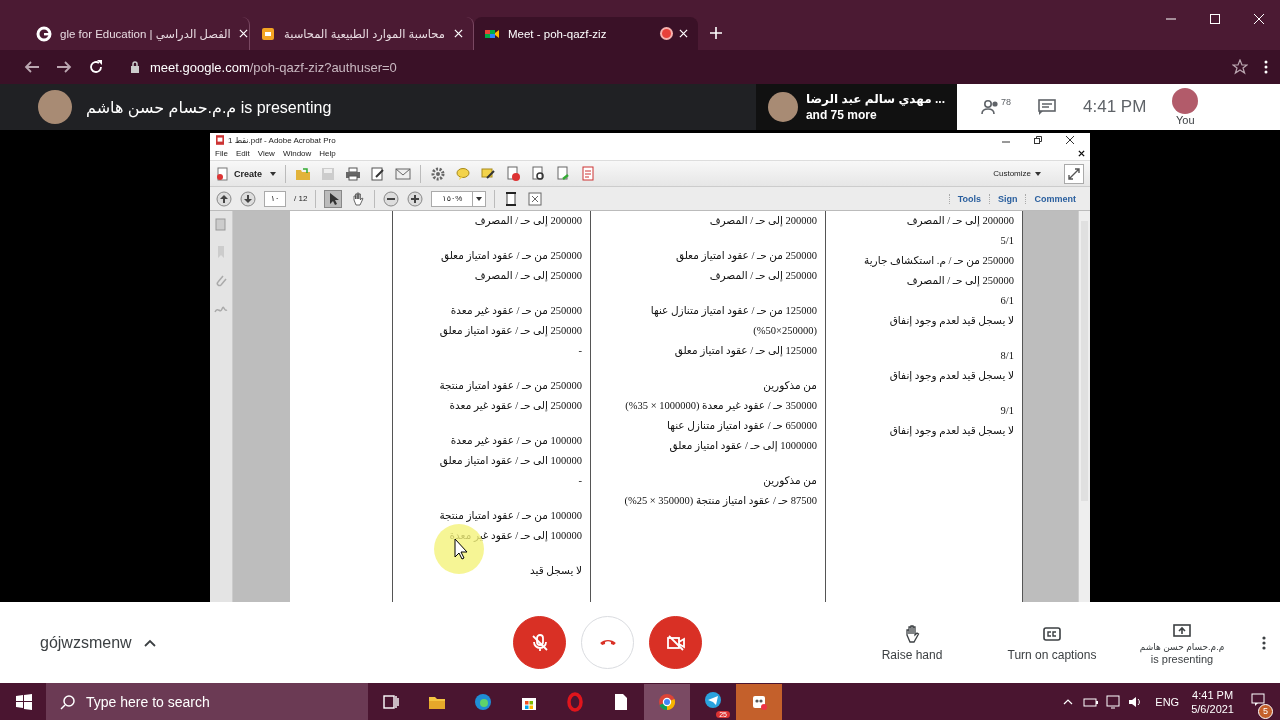 The width and height of the screenshot is (1280, 720). What do you see at coordinates (720, 406) in the screenshot?
I see `journal-entry-line: 350000 حـ / عقود غير معدة (1000000 × 35%)` at bounding box center [720, 406].